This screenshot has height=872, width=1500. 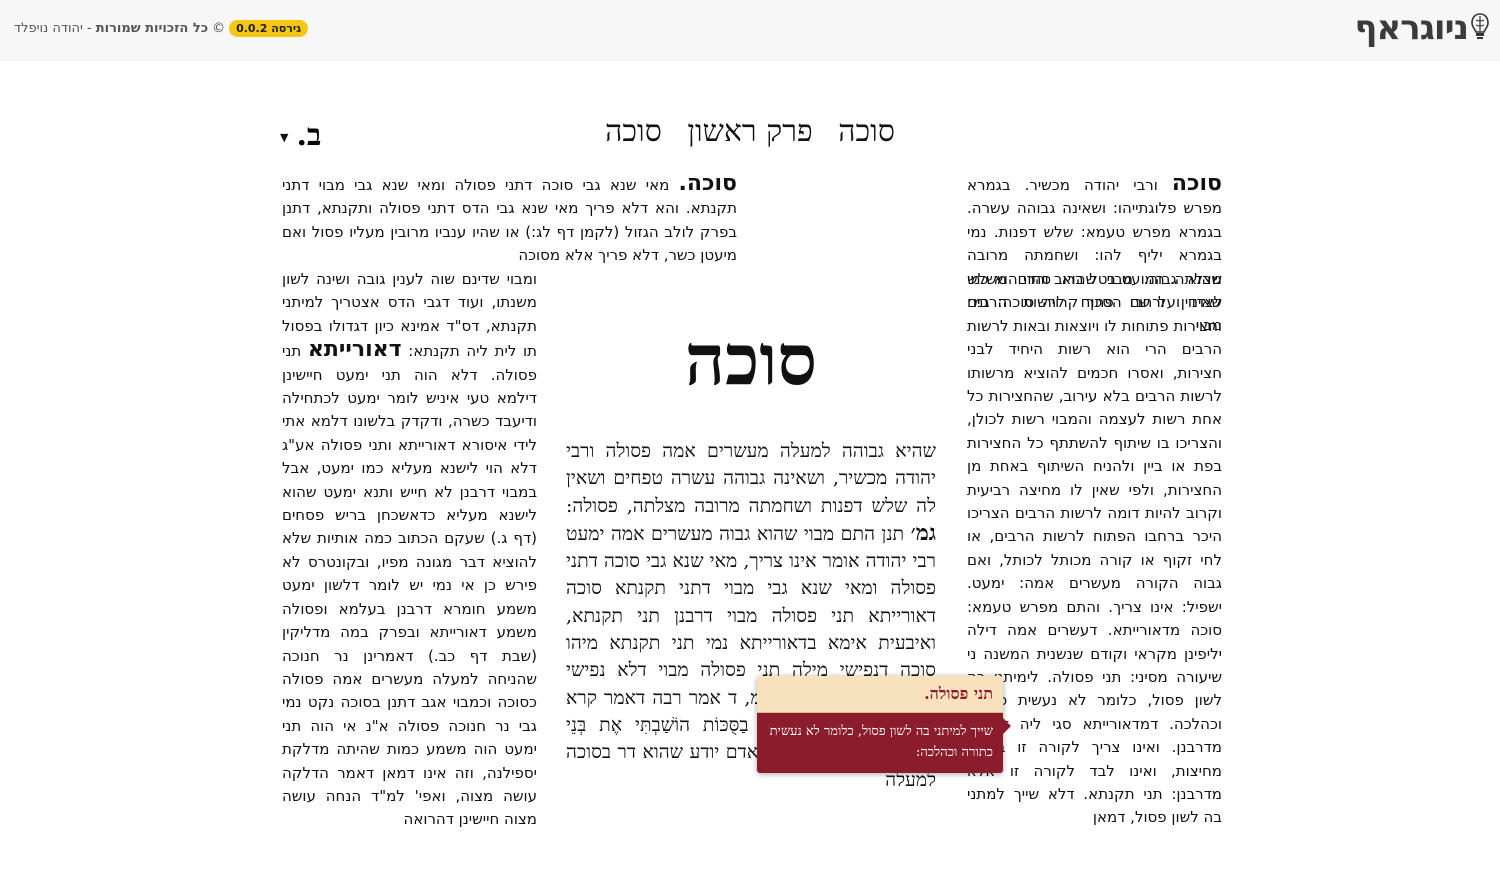 I want to click on brain-bulb-icon, so click(x=1480, y=26).